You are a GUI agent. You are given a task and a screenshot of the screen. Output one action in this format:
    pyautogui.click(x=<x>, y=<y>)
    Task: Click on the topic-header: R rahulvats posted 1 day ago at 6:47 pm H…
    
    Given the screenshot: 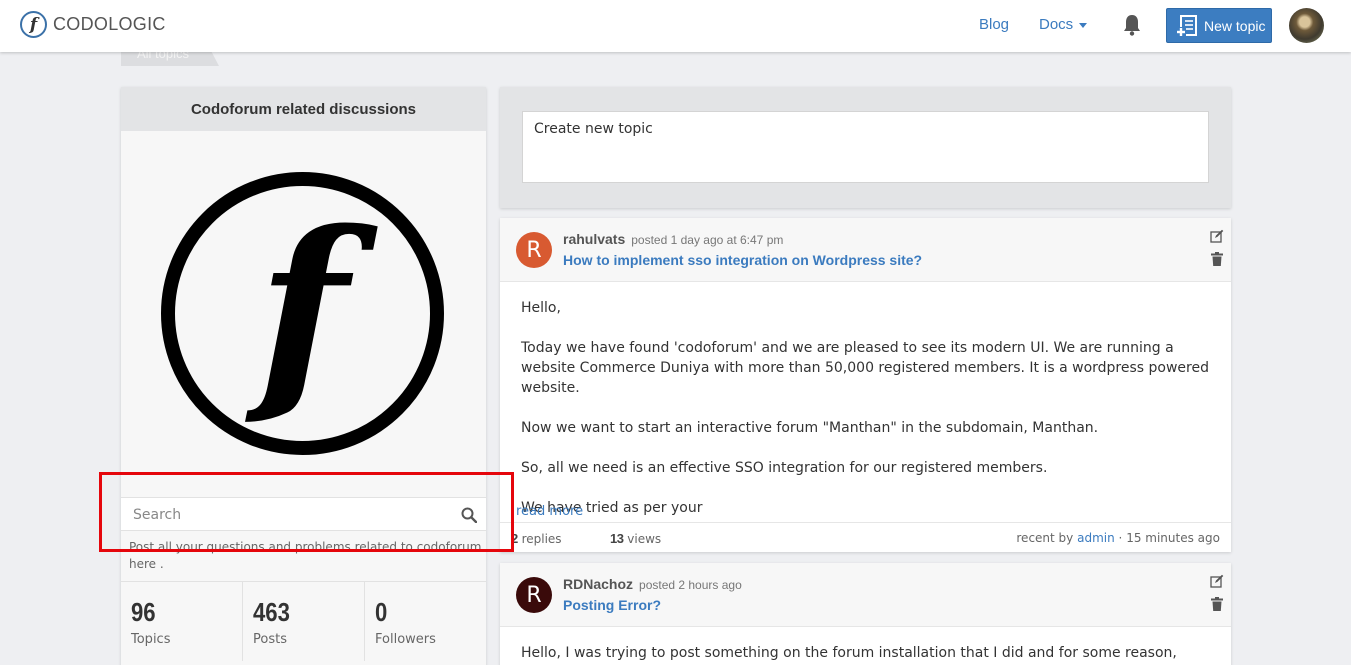 What is the action you would take?
    pyautogui.click(x=865, y=250)
    